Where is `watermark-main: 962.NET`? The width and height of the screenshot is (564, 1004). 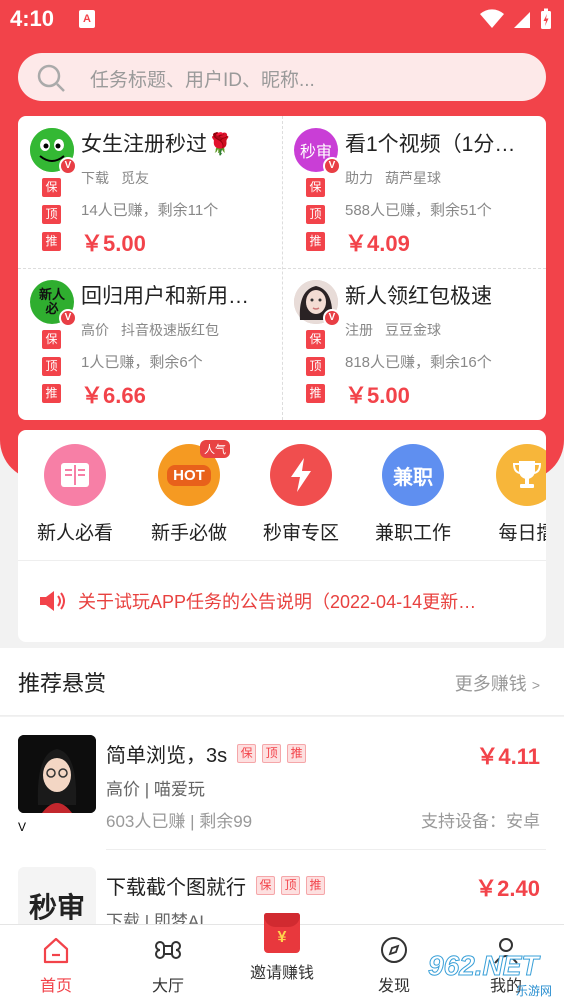 watermark-main: 962.NET is located at coordinates (484, 966).